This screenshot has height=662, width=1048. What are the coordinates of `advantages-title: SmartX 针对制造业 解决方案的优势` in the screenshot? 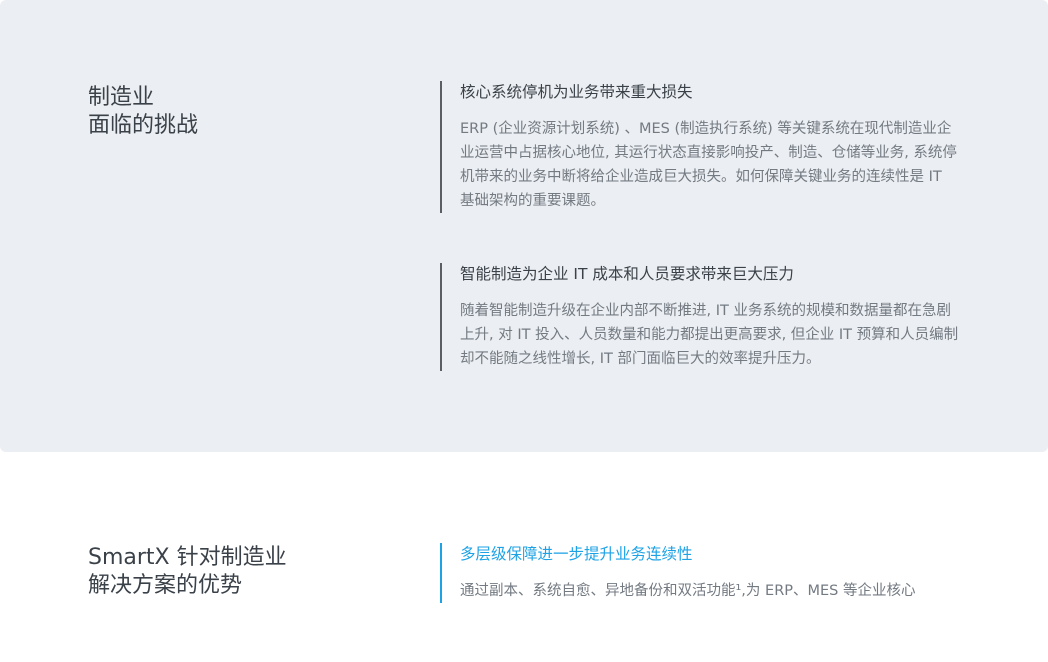 It's located at (187, 572).